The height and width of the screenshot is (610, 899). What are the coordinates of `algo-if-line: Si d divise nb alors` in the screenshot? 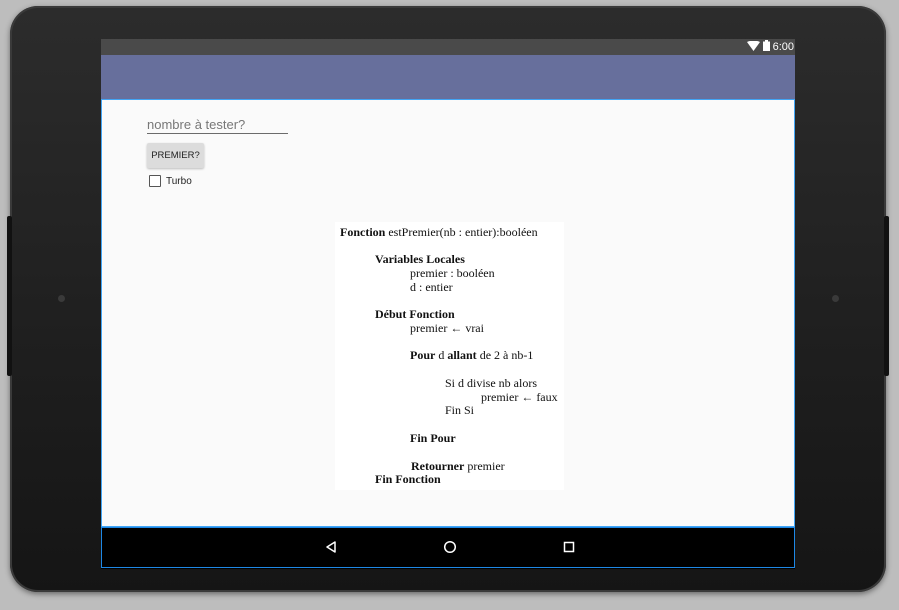 It's located at (491, 383).